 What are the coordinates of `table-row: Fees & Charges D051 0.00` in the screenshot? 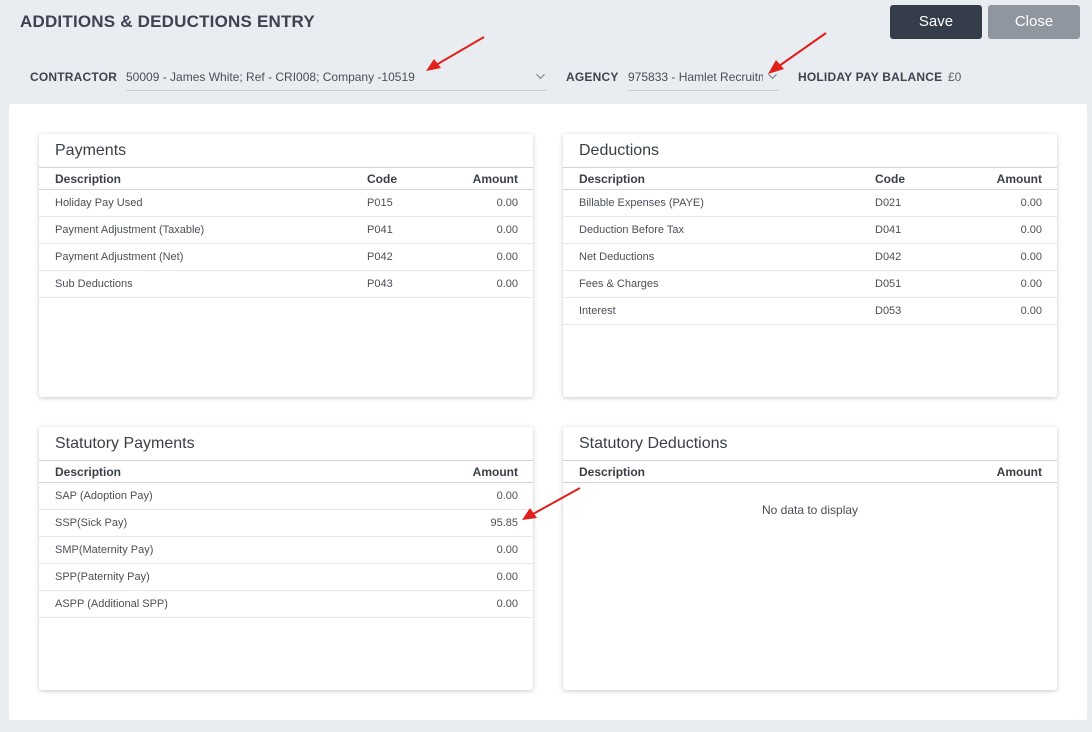 It's located at (810, 284).